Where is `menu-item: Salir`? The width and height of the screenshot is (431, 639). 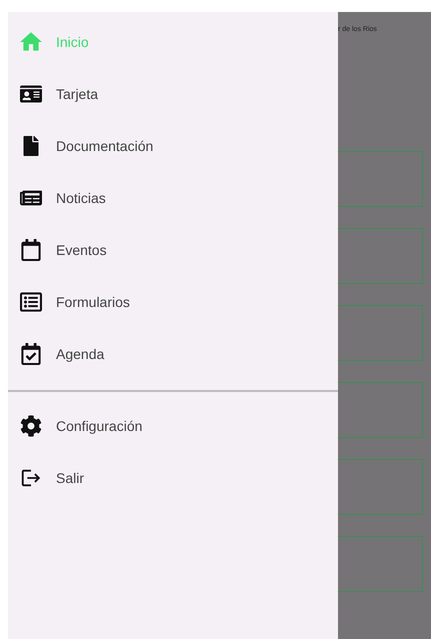
menu-item: Salir is located at coordinates (173, 478).